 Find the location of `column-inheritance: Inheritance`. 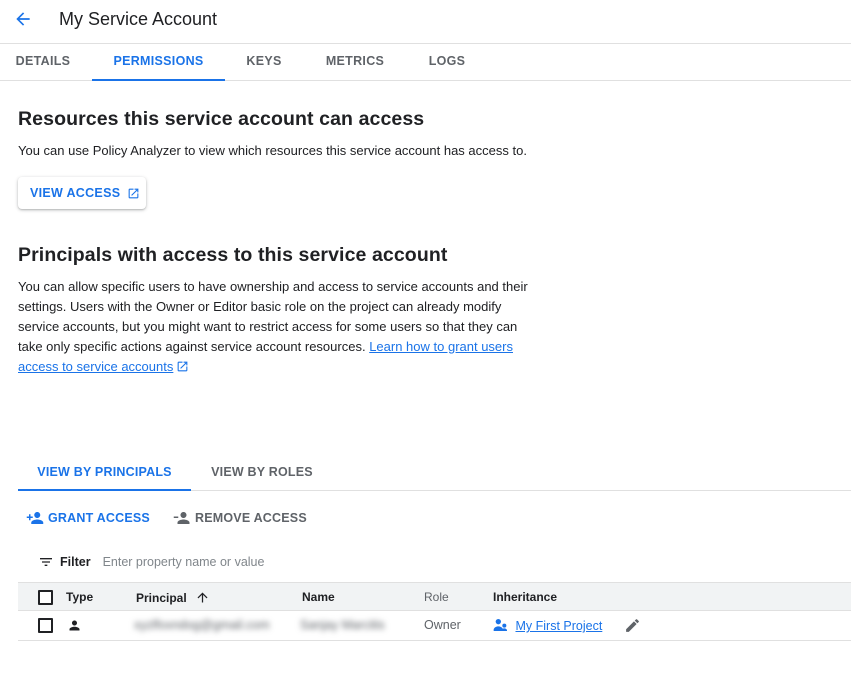

column-inheritance: Inheritance is located at coordinates (525, 597).